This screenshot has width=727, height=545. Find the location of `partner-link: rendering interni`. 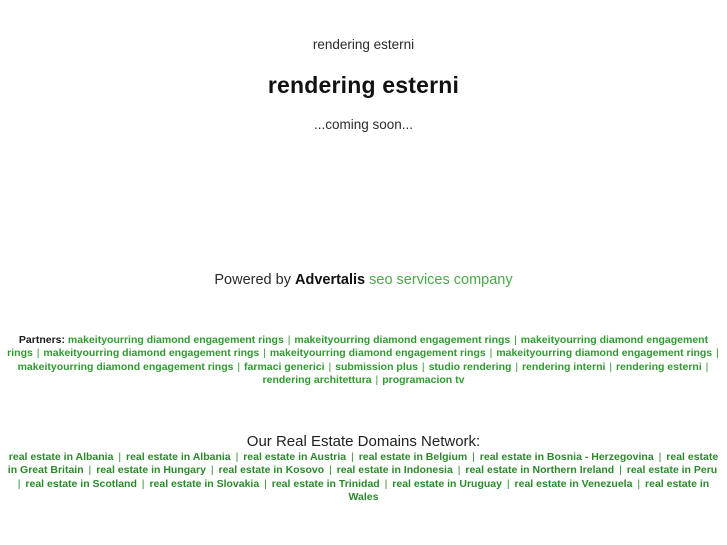

partner-link: rendering interni is located at coordinates (563, 367).